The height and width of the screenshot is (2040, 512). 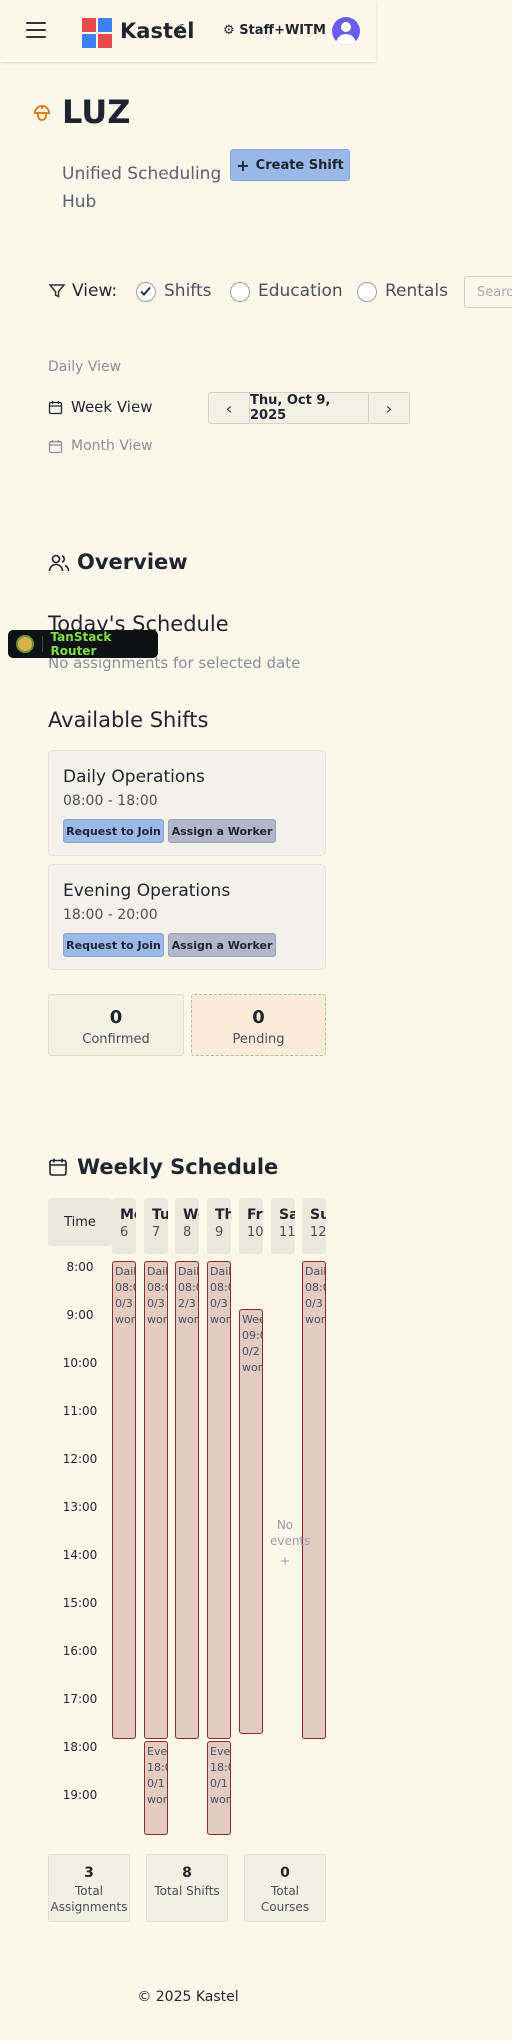 I want to click on shifts-label: Shifts, so click(x=188, y=291).